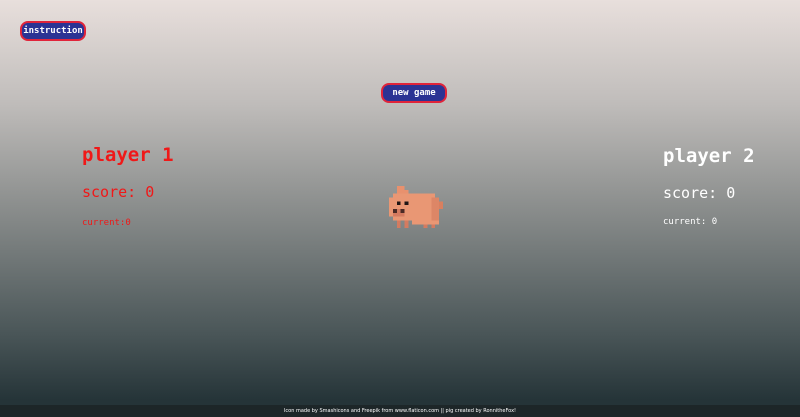 The width and height of the screenshot is (800, 417). What do you see at coordinates (53, 31) in the screenshot?
I see `instruction-button: instruction` at bounding box center [53, 31].